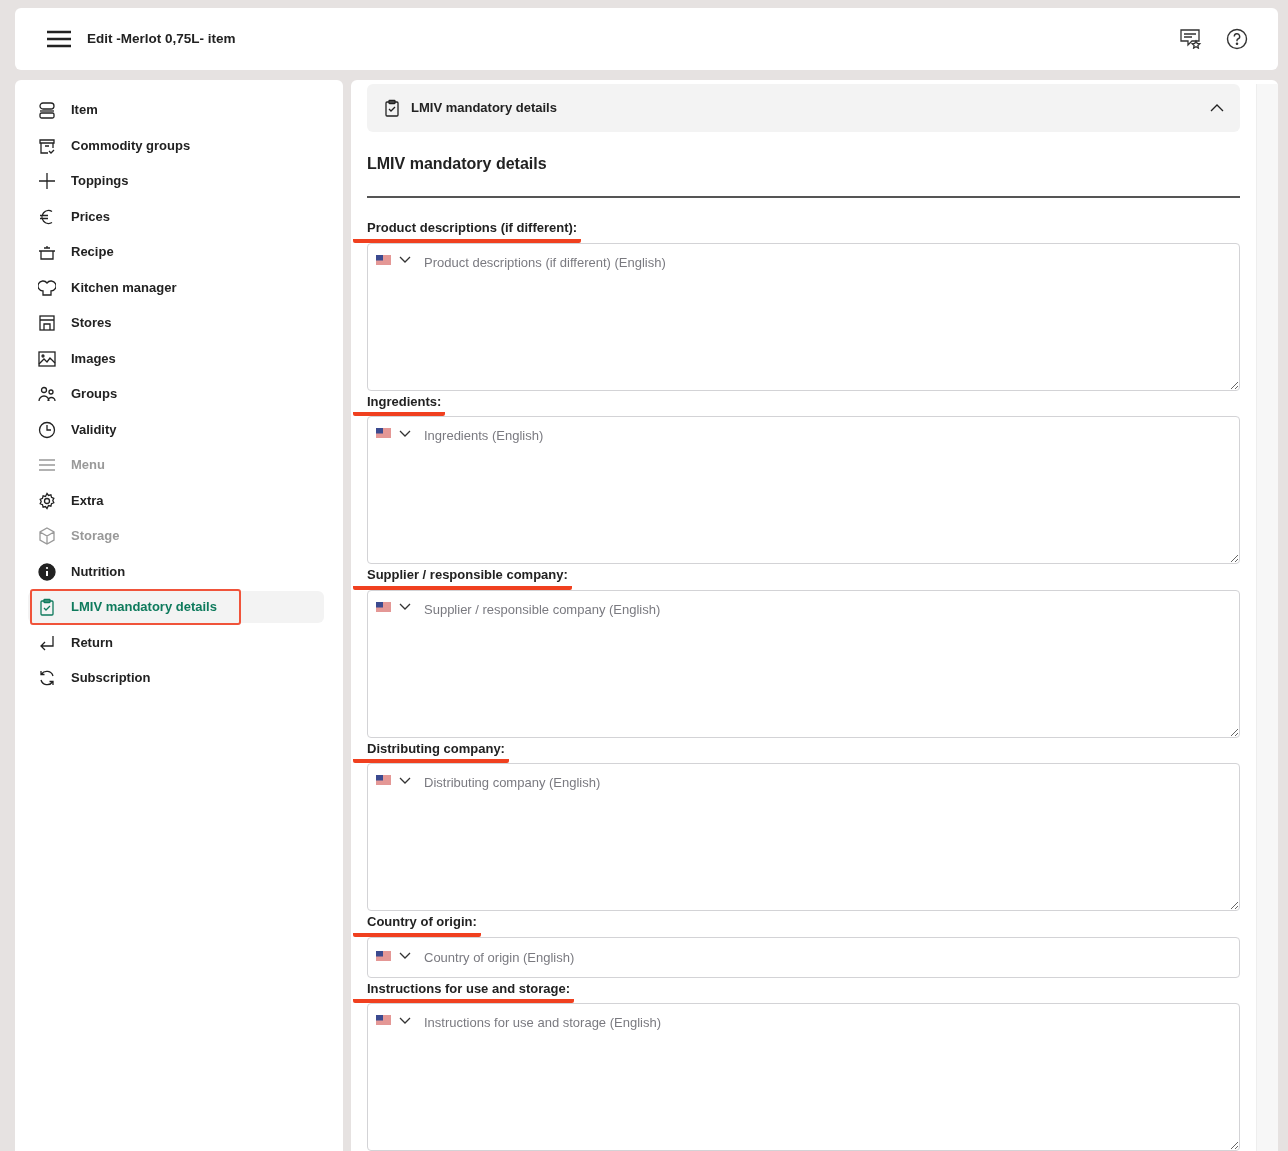 The image size is (1288, 1151). Describe the element at coordinates (176, 216) in the screenshot. I see `sidebar-item: Prices` at that location.